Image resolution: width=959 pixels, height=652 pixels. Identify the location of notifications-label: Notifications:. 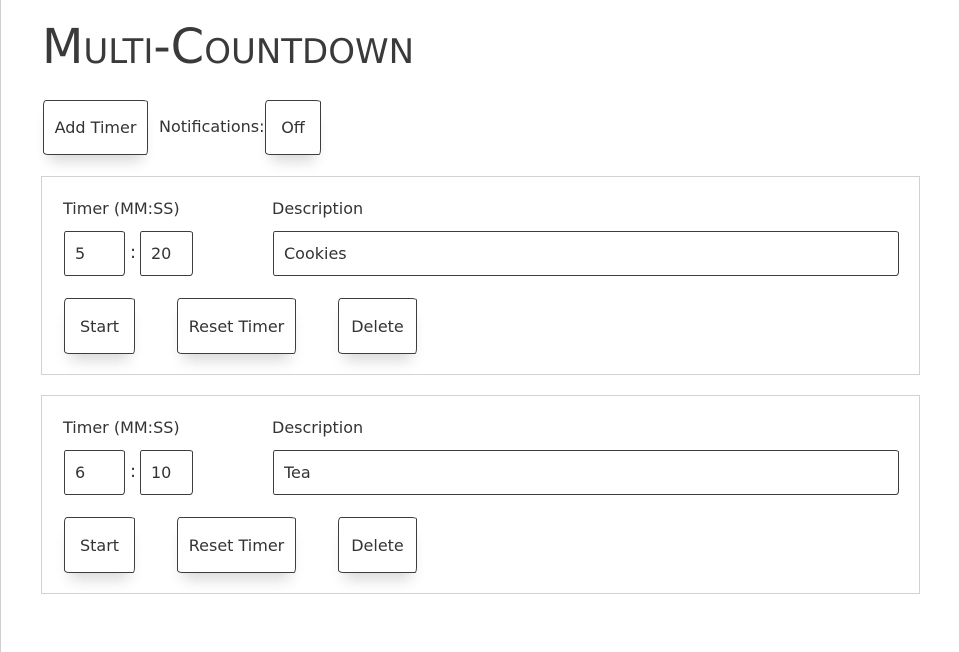
(212, 126).